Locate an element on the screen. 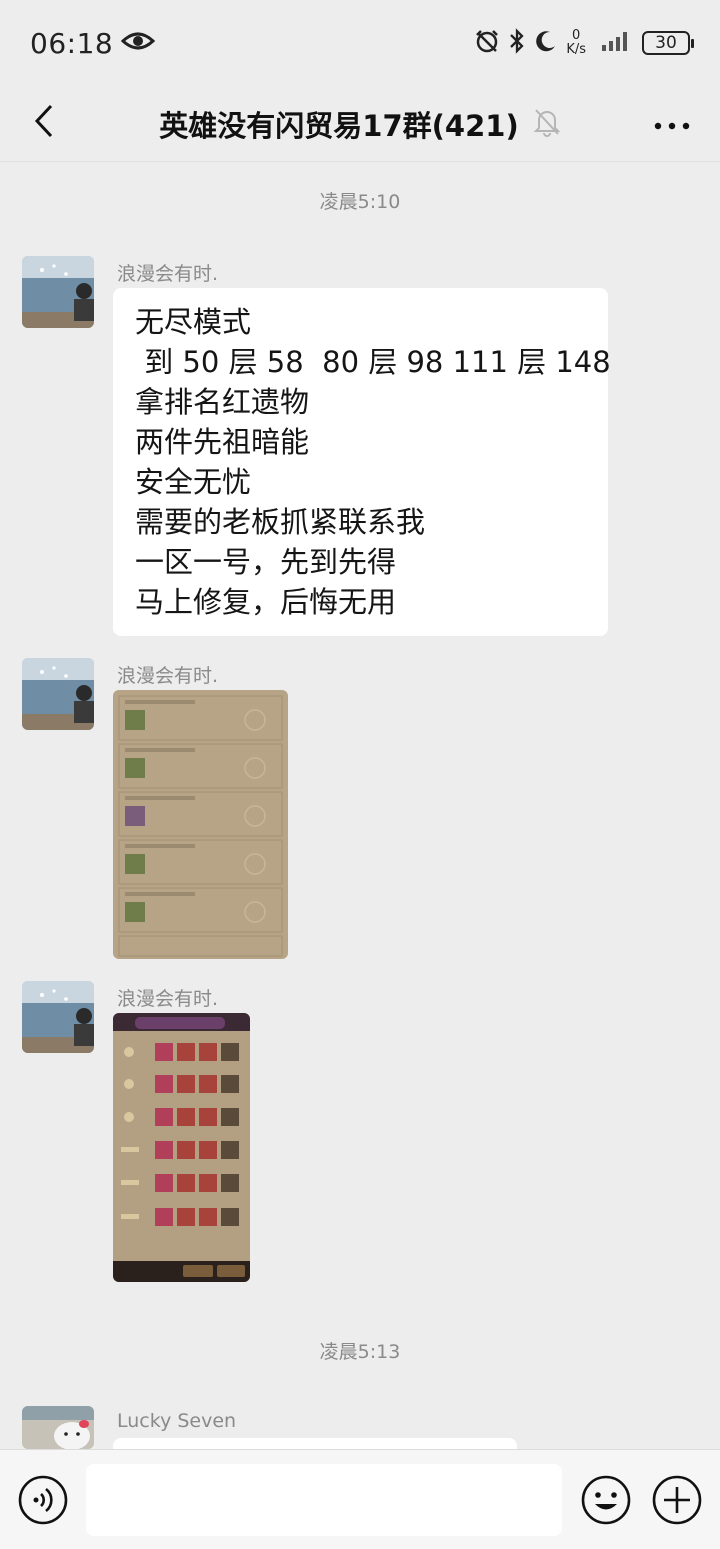 The width and height of the screenshot is (720, 1549). chat-title: 英雄没有闪贸易17群(421) is located at coordinates (339, 125).